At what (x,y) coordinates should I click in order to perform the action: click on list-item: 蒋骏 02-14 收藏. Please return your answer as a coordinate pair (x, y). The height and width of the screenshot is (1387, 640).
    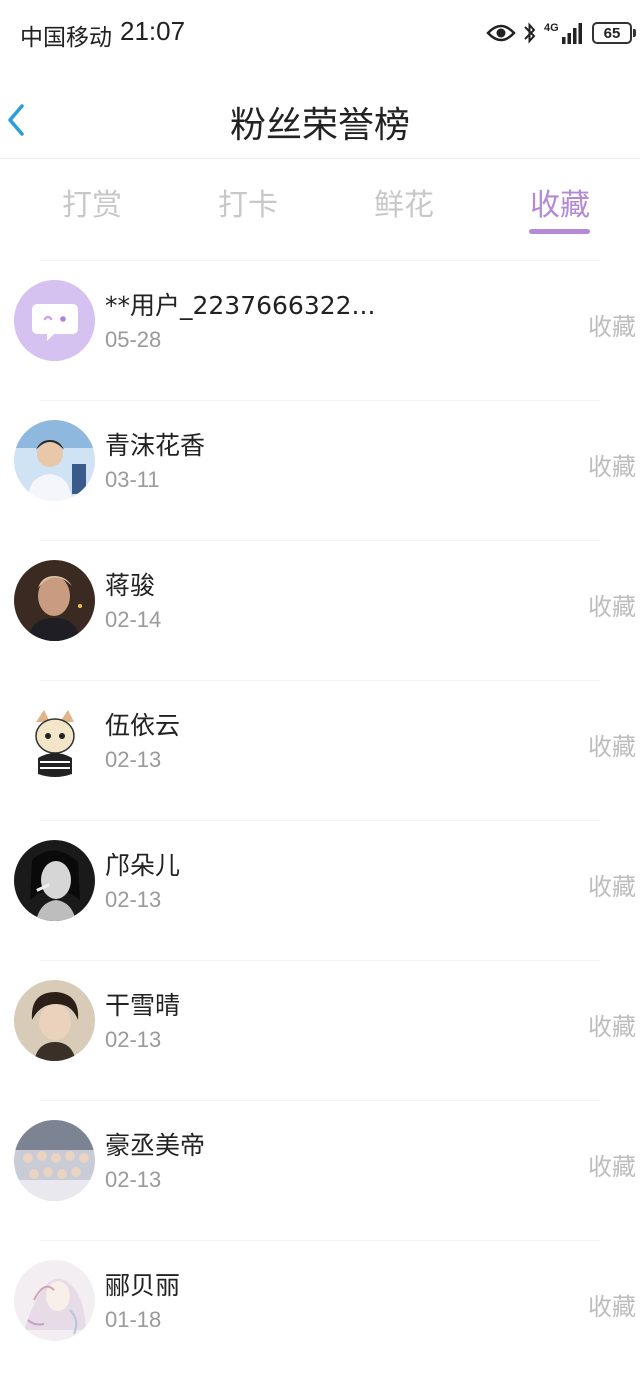
    Looking at the image, I should click on (320, 610).